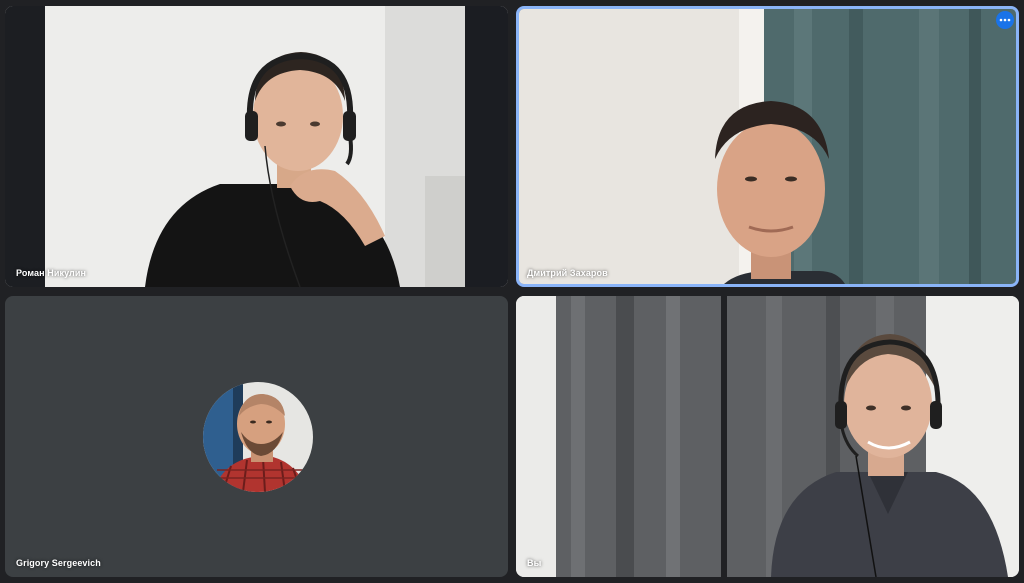 The image size is (1024, 583). Describe the element at coordinates (58, 563) in the screenshot. I see `participant-name: Grigory Sergeevich` at that location.